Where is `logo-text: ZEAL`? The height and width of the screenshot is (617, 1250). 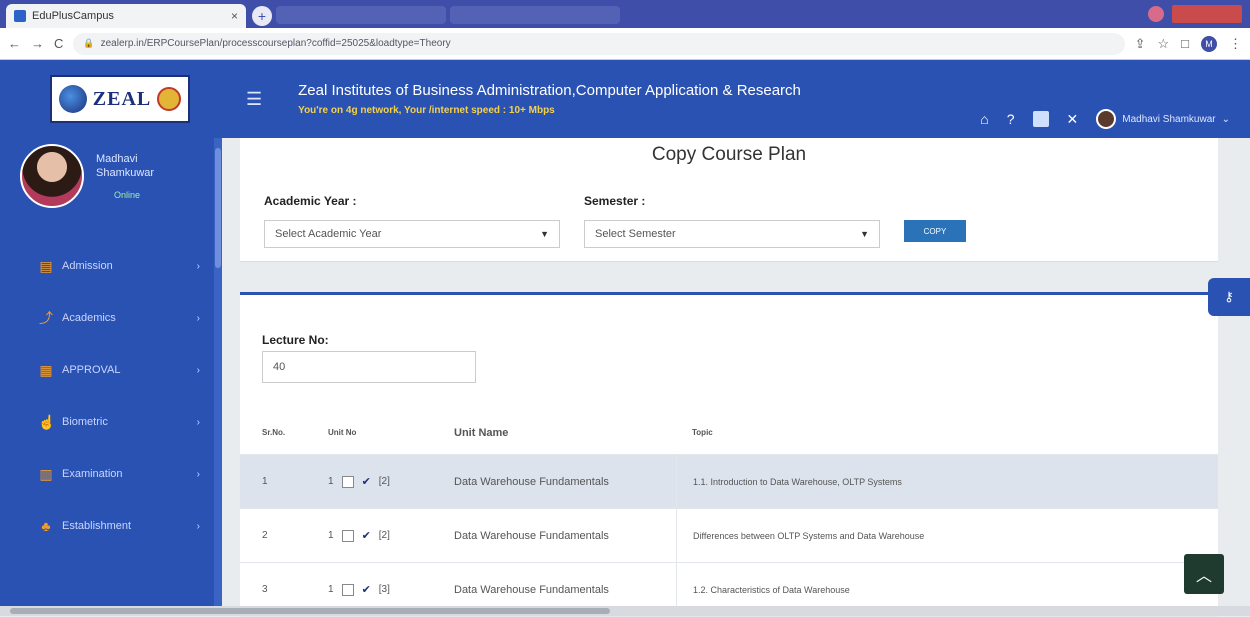 logo-text: ZEAL is located at coordinates (122, 98).